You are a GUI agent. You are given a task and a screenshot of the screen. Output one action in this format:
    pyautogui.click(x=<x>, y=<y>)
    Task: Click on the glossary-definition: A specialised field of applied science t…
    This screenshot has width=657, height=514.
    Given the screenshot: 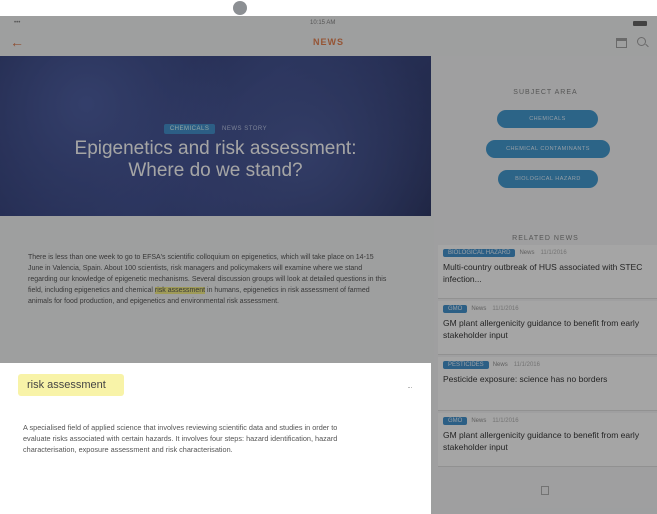 What is the action you would take?
    pyautogui.click(x=180, y=438)
    